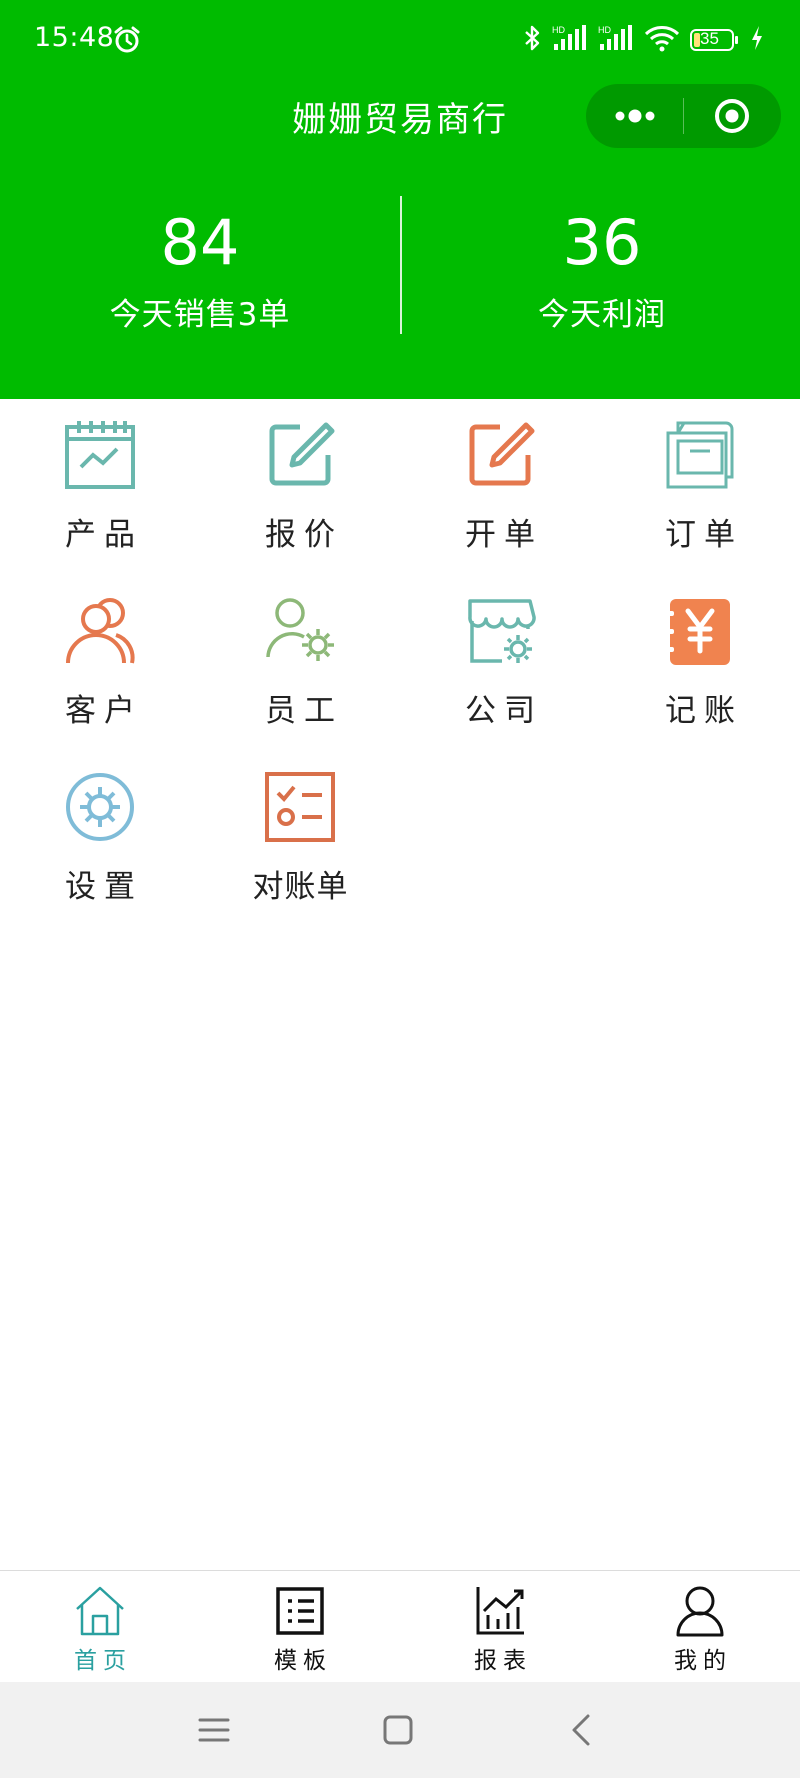 Image resolution: width=800 pixels, height=1778 pixels. I want to click on grid-item-staff: 员工, so click(300, 663).